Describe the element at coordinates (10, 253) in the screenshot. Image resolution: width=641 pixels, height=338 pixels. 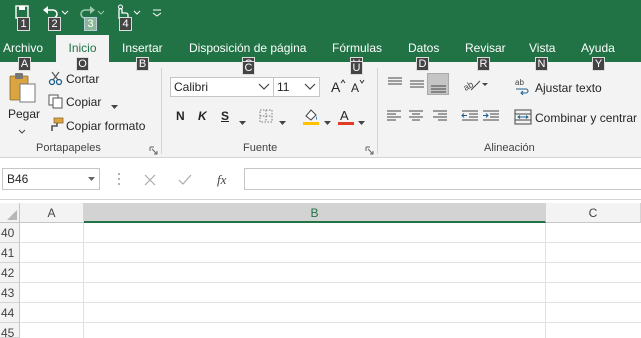
I see `row-header: 41` at that location.